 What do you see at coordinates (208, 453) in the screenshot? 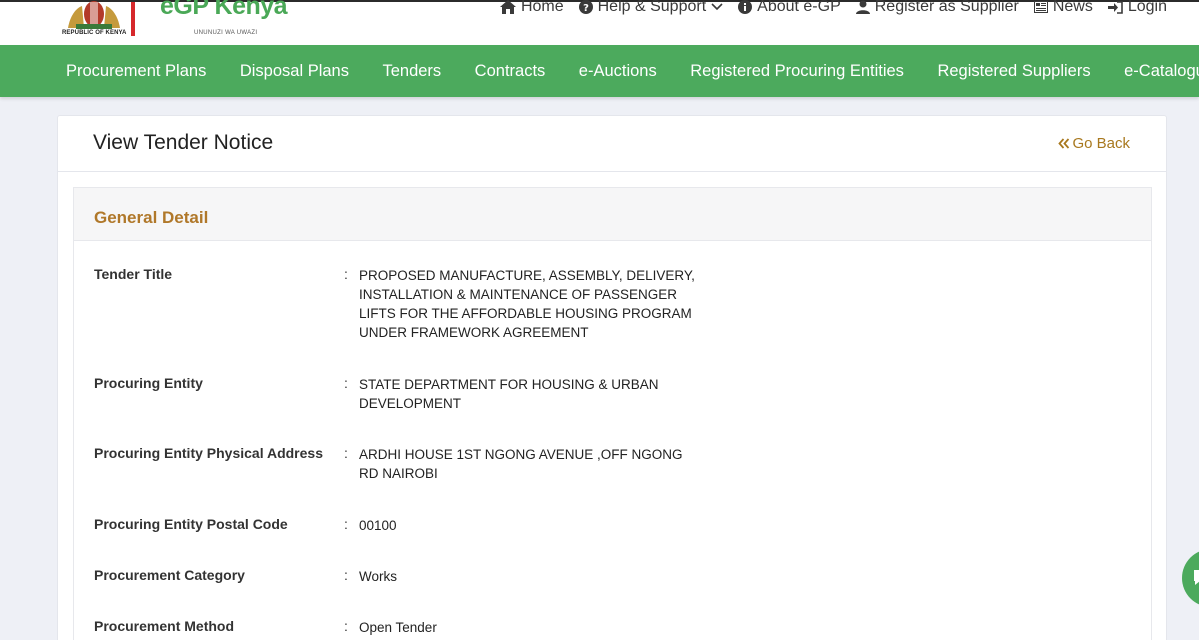
I see `detail-label: Procuring Entity Physical Address` at bounding box center [208, 453].